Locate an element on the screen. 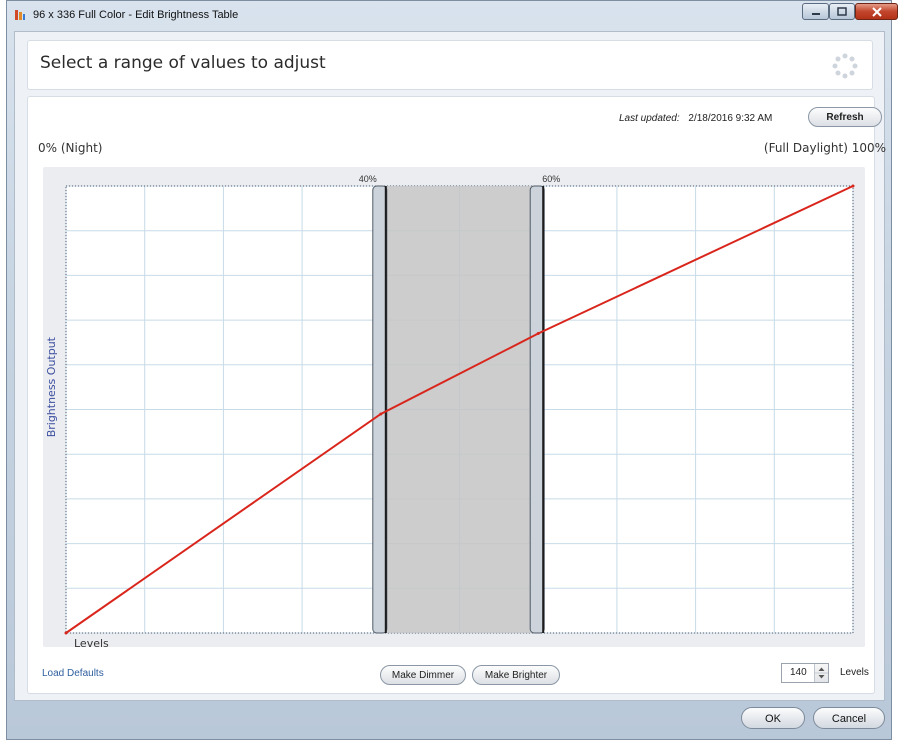 This screenshot has width=898, height=740. last-updated: Last updated: 2/18/2016 9:32 AM is located at coordinates (695, 118).